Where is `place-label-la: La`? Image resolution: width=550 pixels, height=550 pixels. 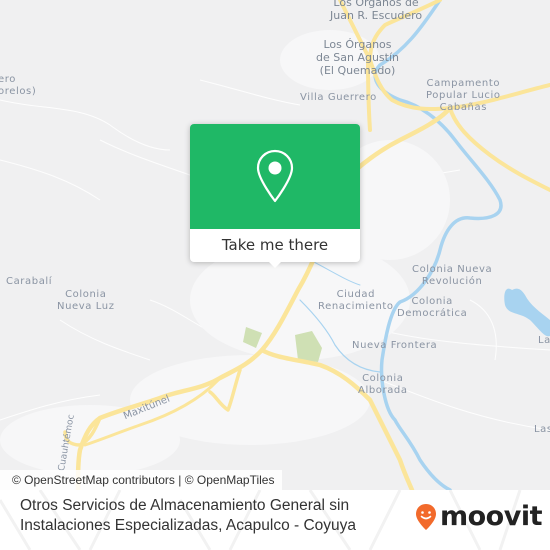
place-label-la: La is located at coordinates (544, 340).